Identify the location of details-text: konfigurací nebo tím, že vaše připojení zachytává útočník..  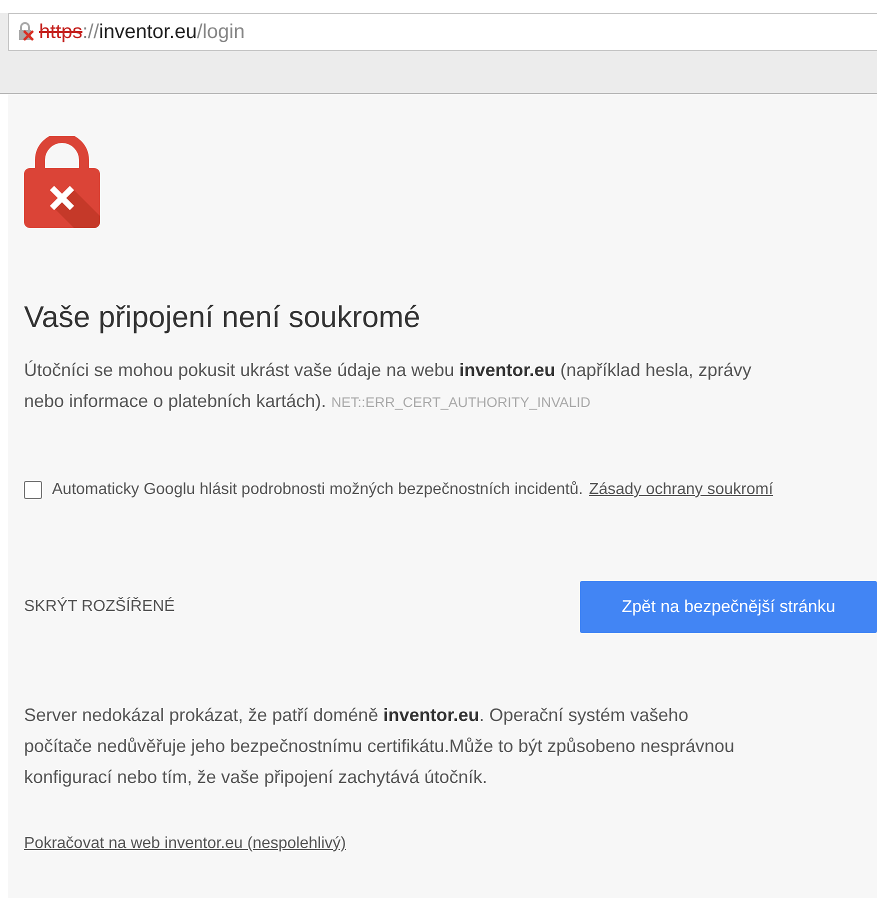
(256, 777).